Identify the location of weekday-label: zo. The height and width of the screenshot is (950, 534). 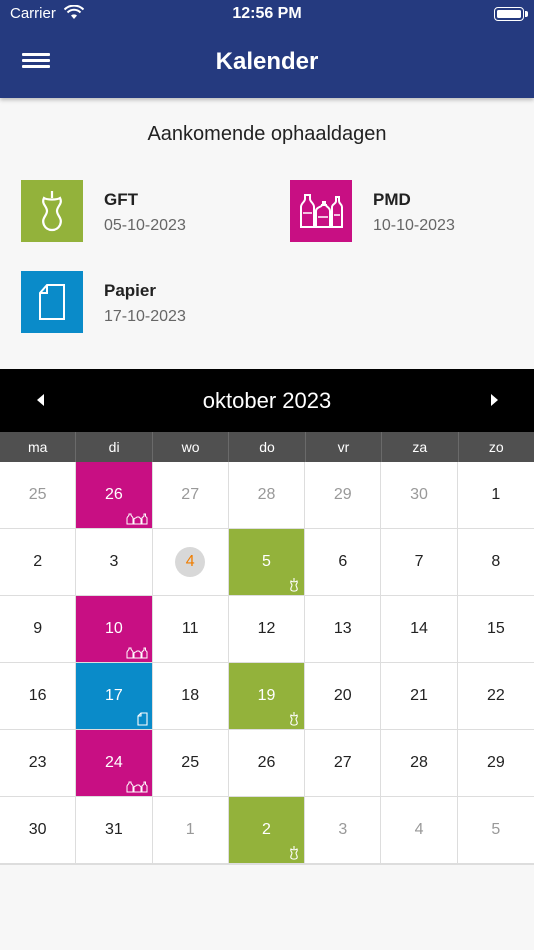
(496, 447).